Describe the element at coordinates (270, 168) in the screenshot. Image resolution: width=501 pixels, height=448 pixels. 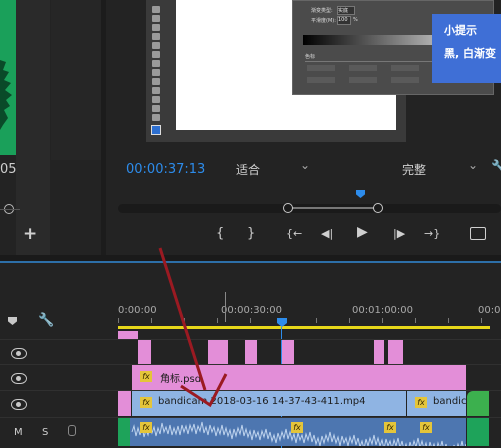
I see `fit-dropdown: 适合 ⌄` at that location.